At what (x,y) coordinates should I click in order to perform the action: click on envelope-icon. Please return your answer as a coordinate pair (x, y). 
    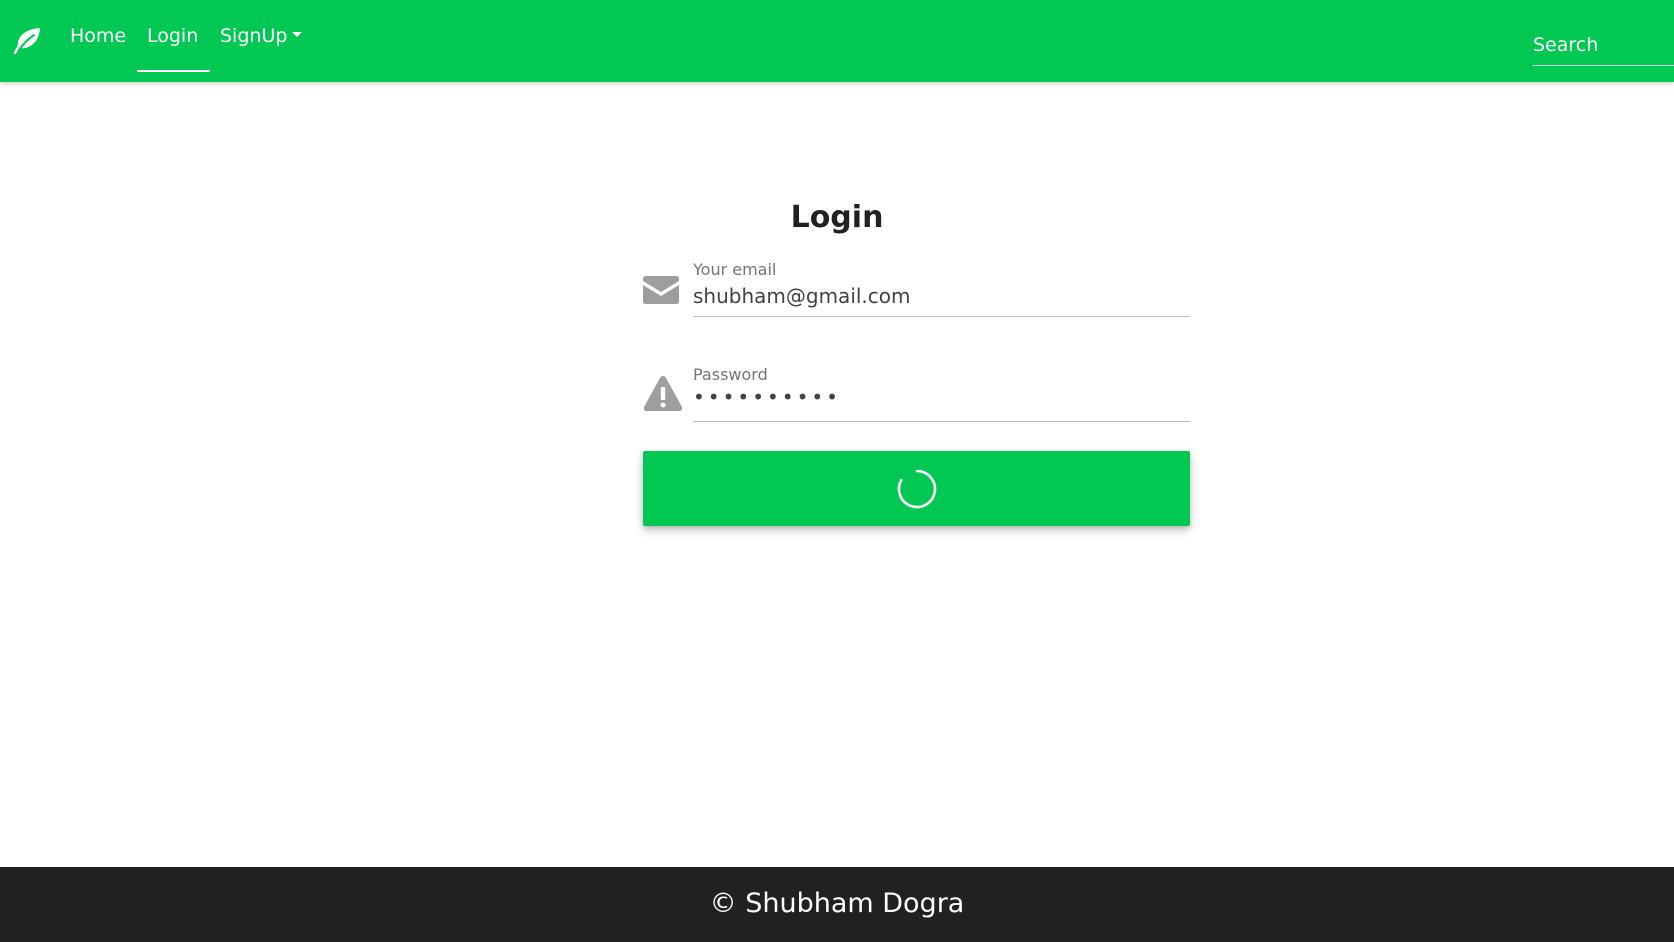
    Looking at the image, I should click on (661, 290).